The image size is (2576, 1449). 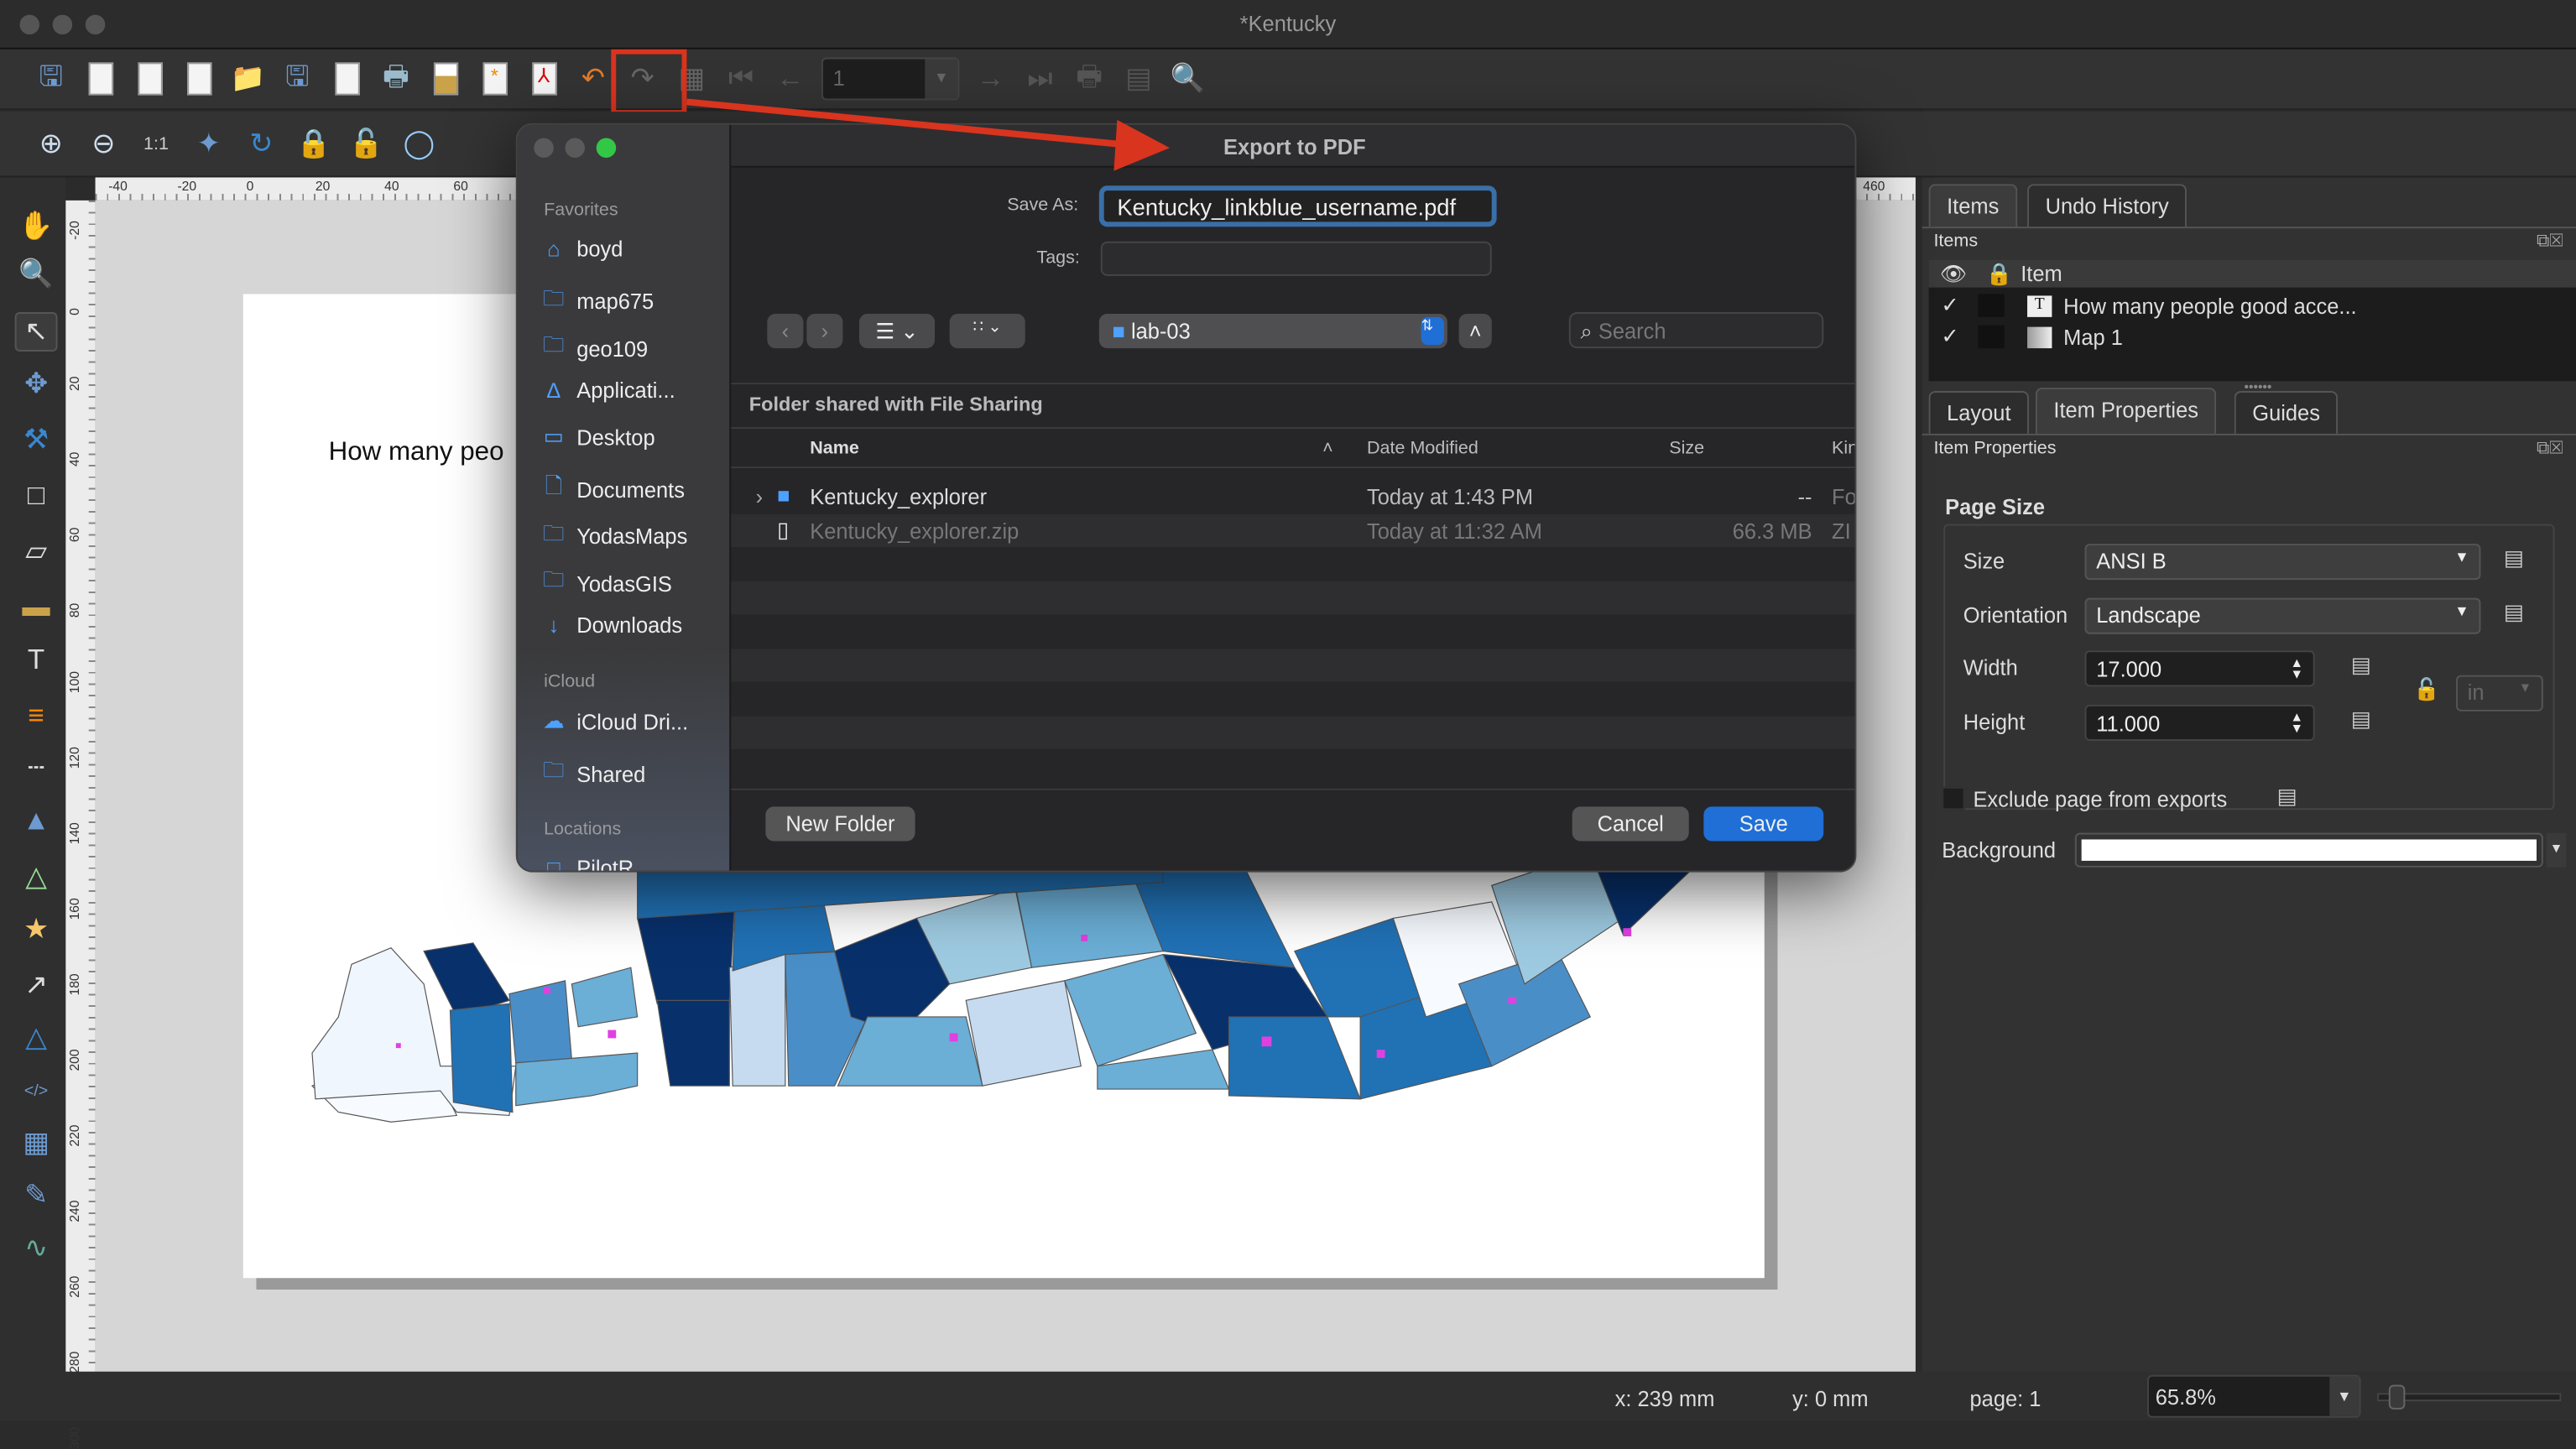 I want to click on zoom-in-icon: ⊕, so click(x=51, y=144).